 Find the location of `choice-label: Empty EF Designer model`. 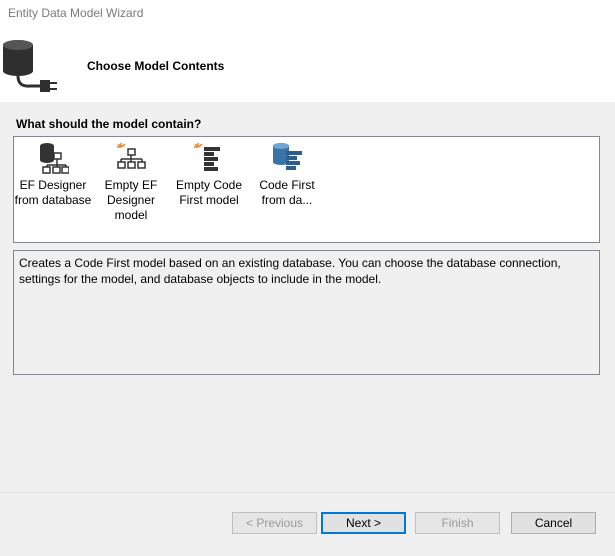

choice-label: Empty EF Designer model is located at coordinates (131, 200).